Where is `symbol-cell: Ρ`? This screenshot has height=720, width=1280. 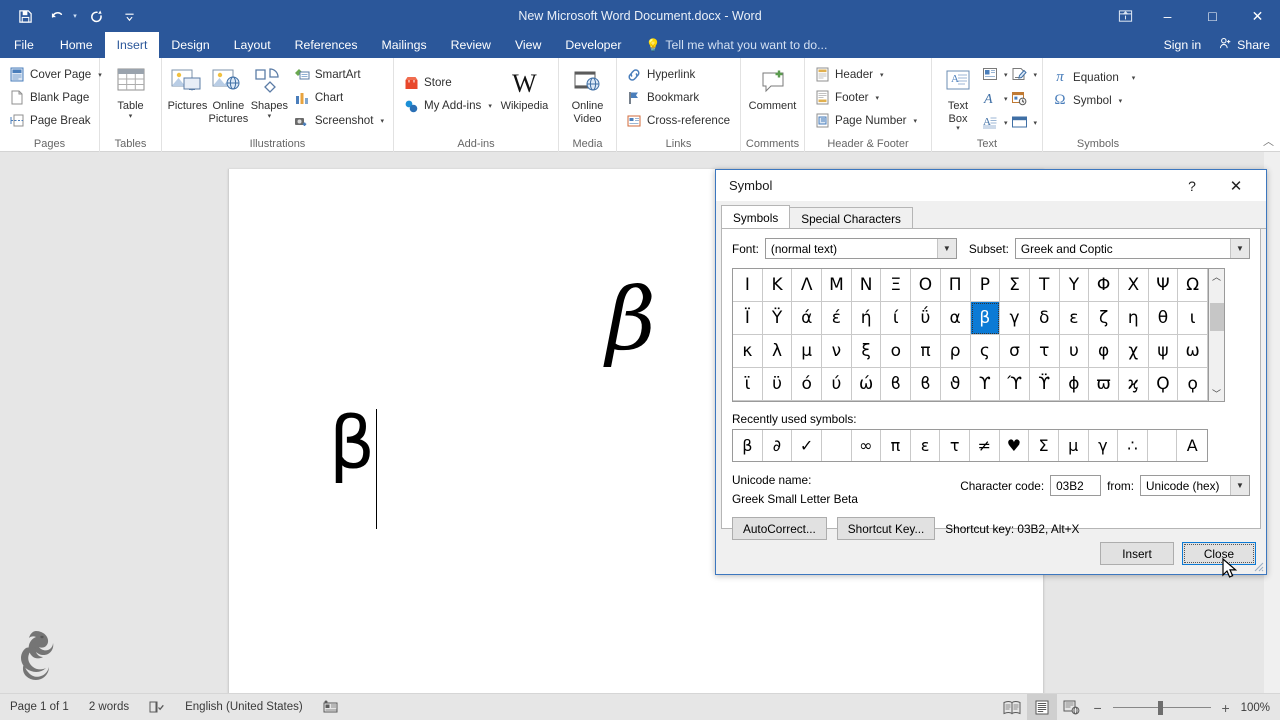
symbol-cell: Ρ is located at coordinates (985, 285).